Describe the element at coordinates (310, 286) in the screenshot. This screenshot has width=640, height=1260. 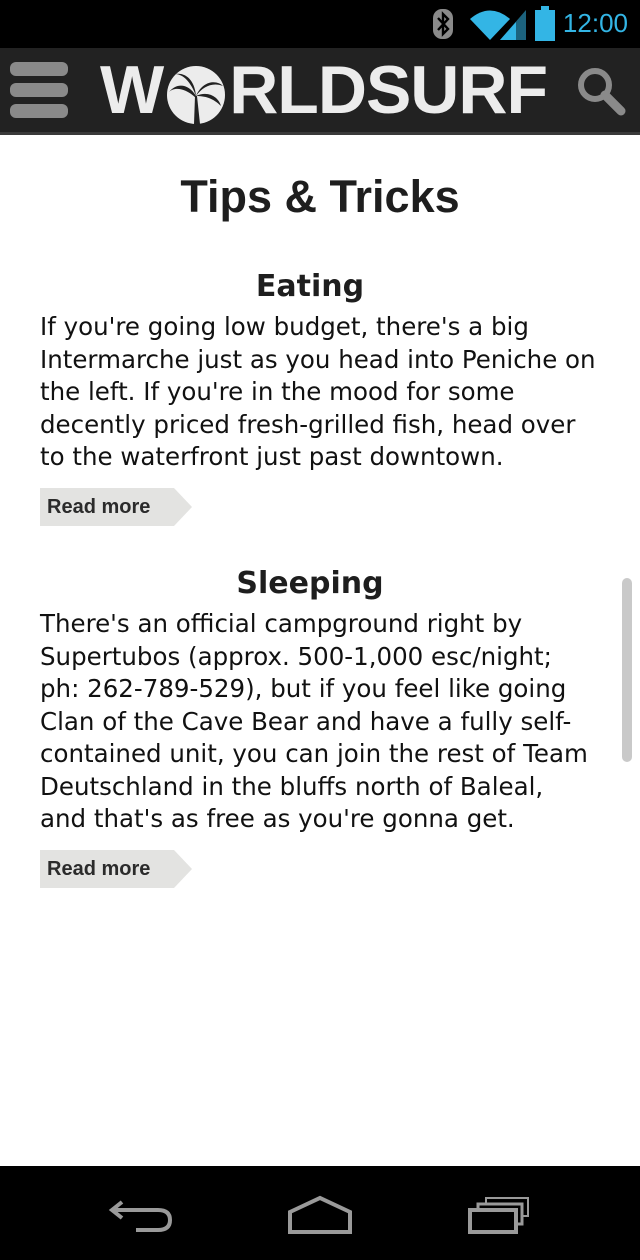
I see `tip-heading: Eating` at that location.